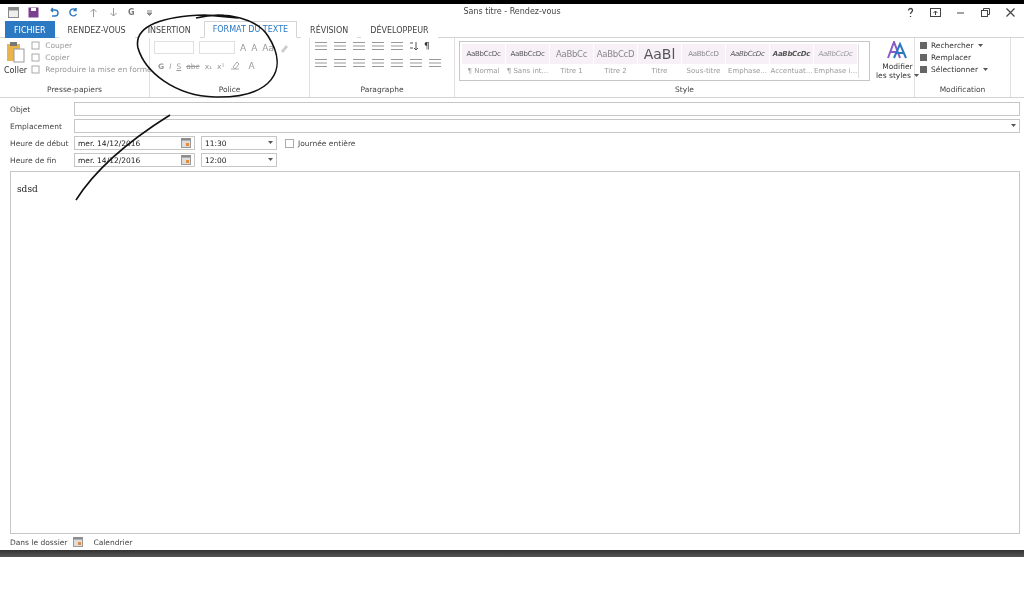 This screenshot has height=593, width=1024. What do you see at coordinates (340, 63) in the screenshot?
I see `center-icon` at bounding box center [340, 63].